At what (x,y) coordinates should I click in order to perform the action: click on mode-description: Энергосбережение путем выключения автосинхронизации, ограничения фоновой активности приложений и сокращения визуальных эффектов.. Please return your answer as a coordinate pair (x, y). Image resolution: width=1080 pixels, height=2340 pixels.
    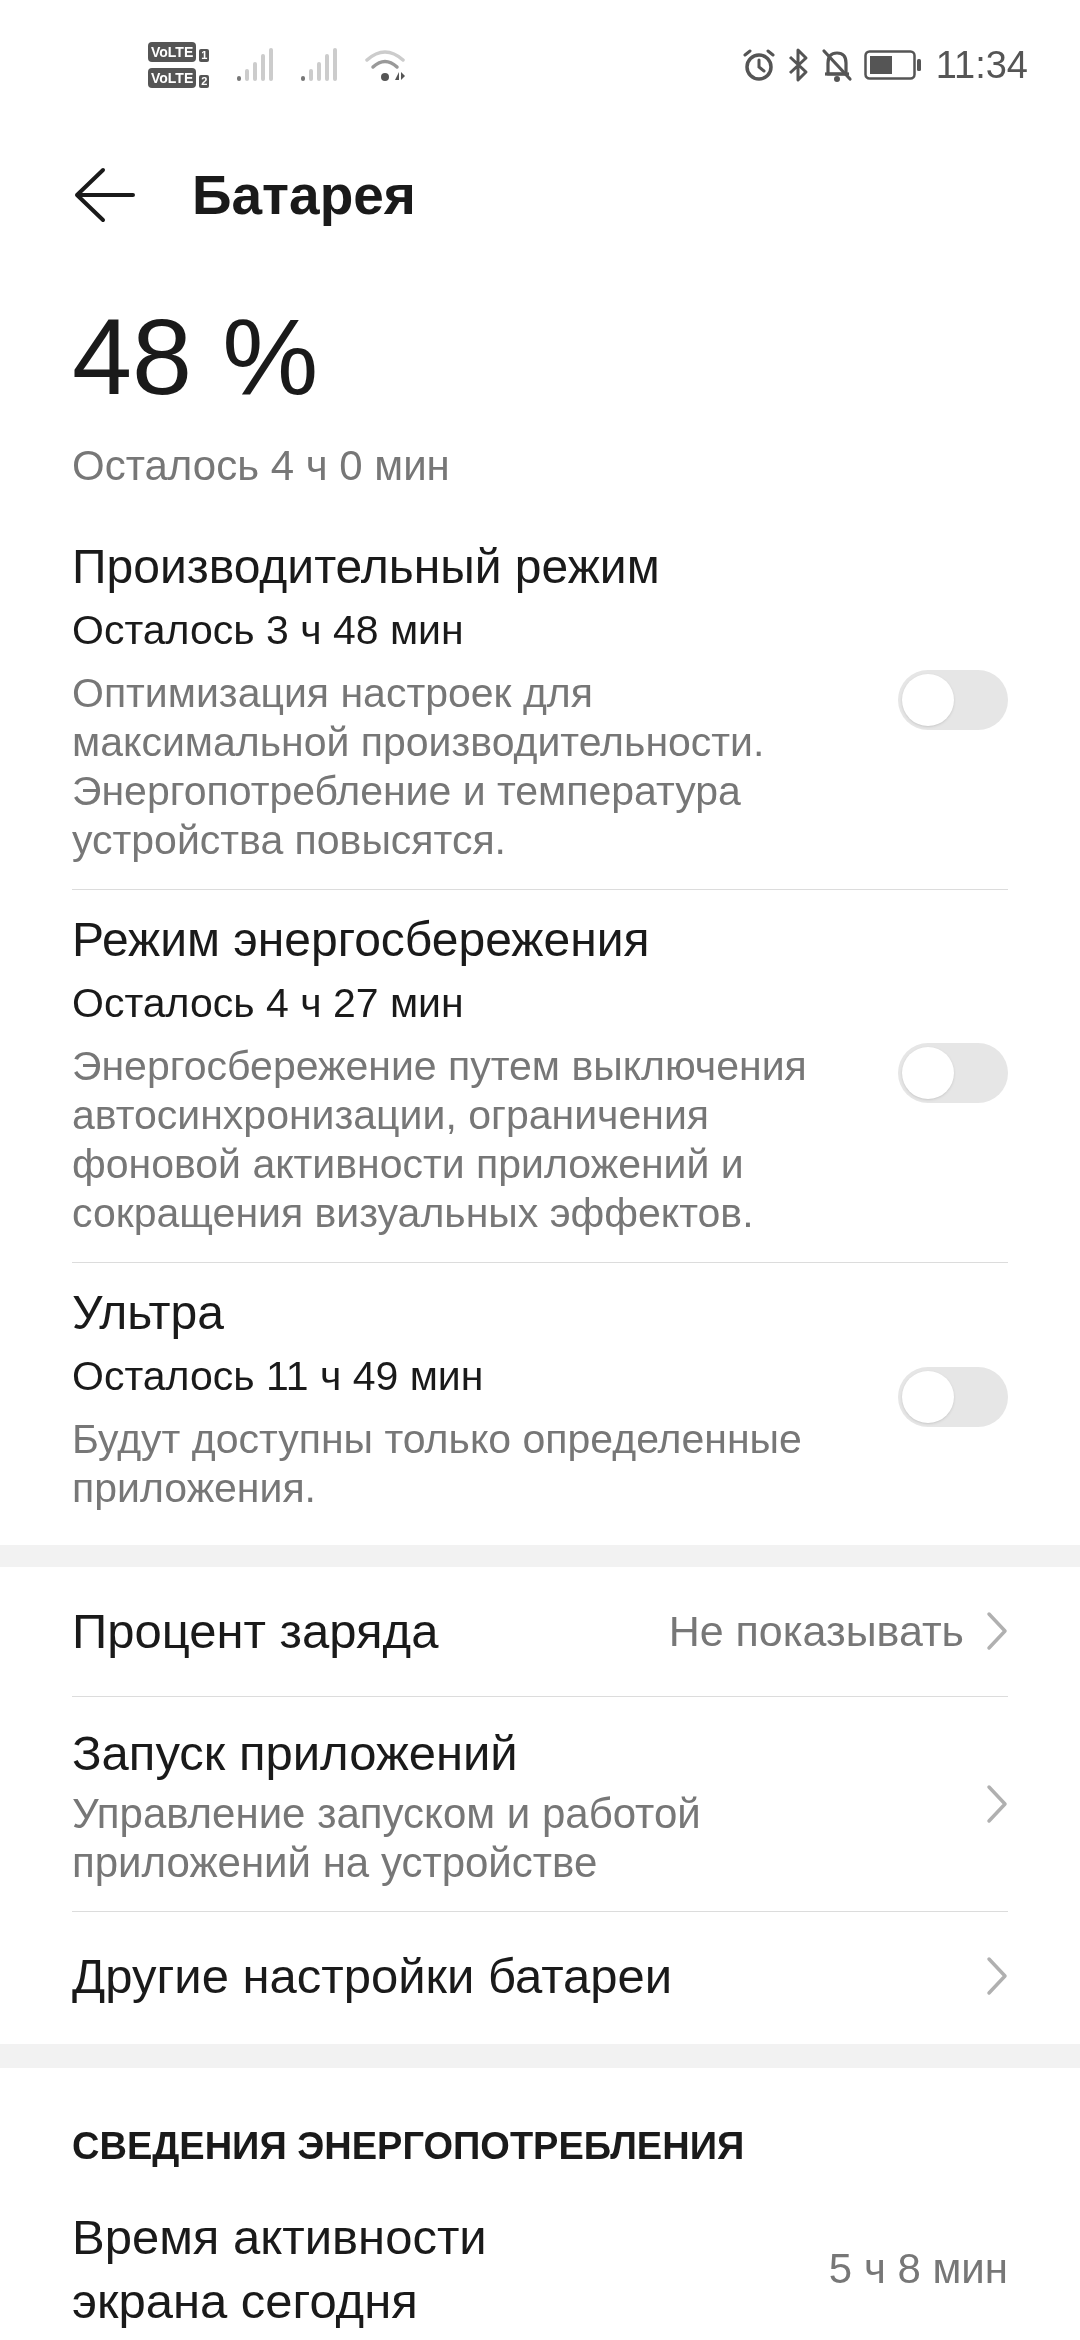
    Looking at the image, I should click on (440, 1140).